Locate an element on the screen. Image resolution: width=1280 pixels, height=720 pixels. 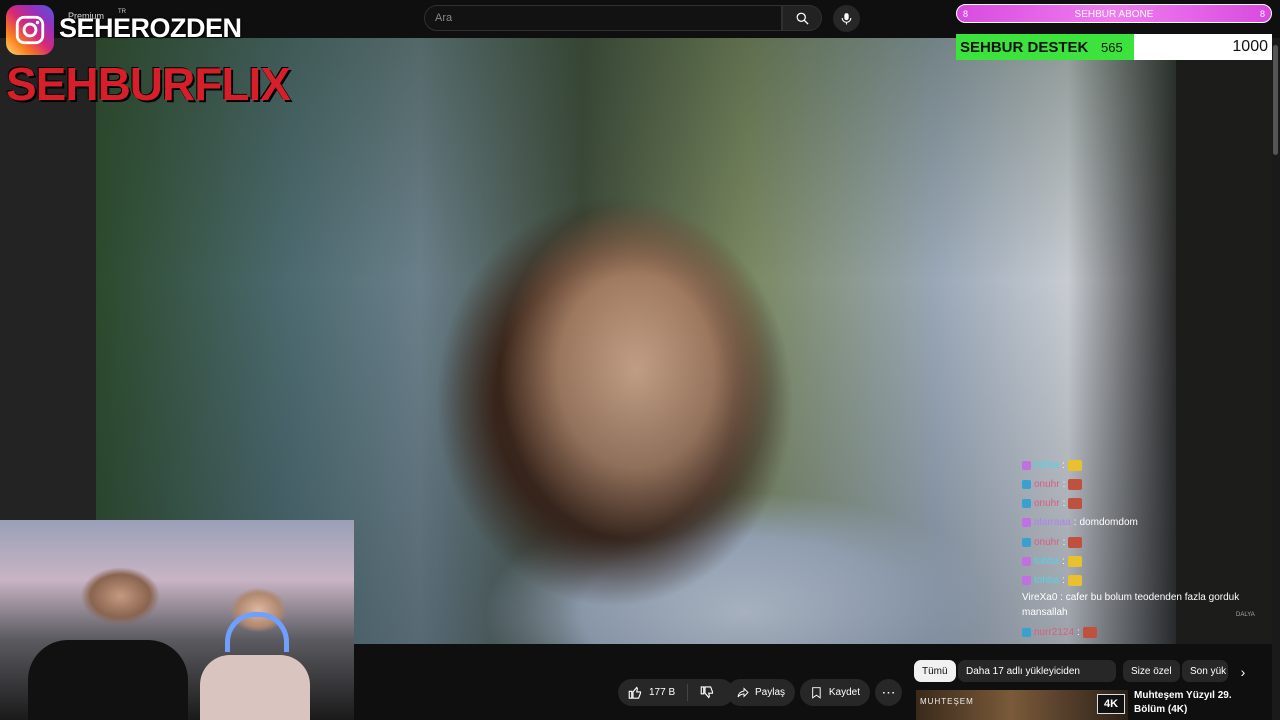
chat-text: domdomdom is located at coordinates (1108, 523).